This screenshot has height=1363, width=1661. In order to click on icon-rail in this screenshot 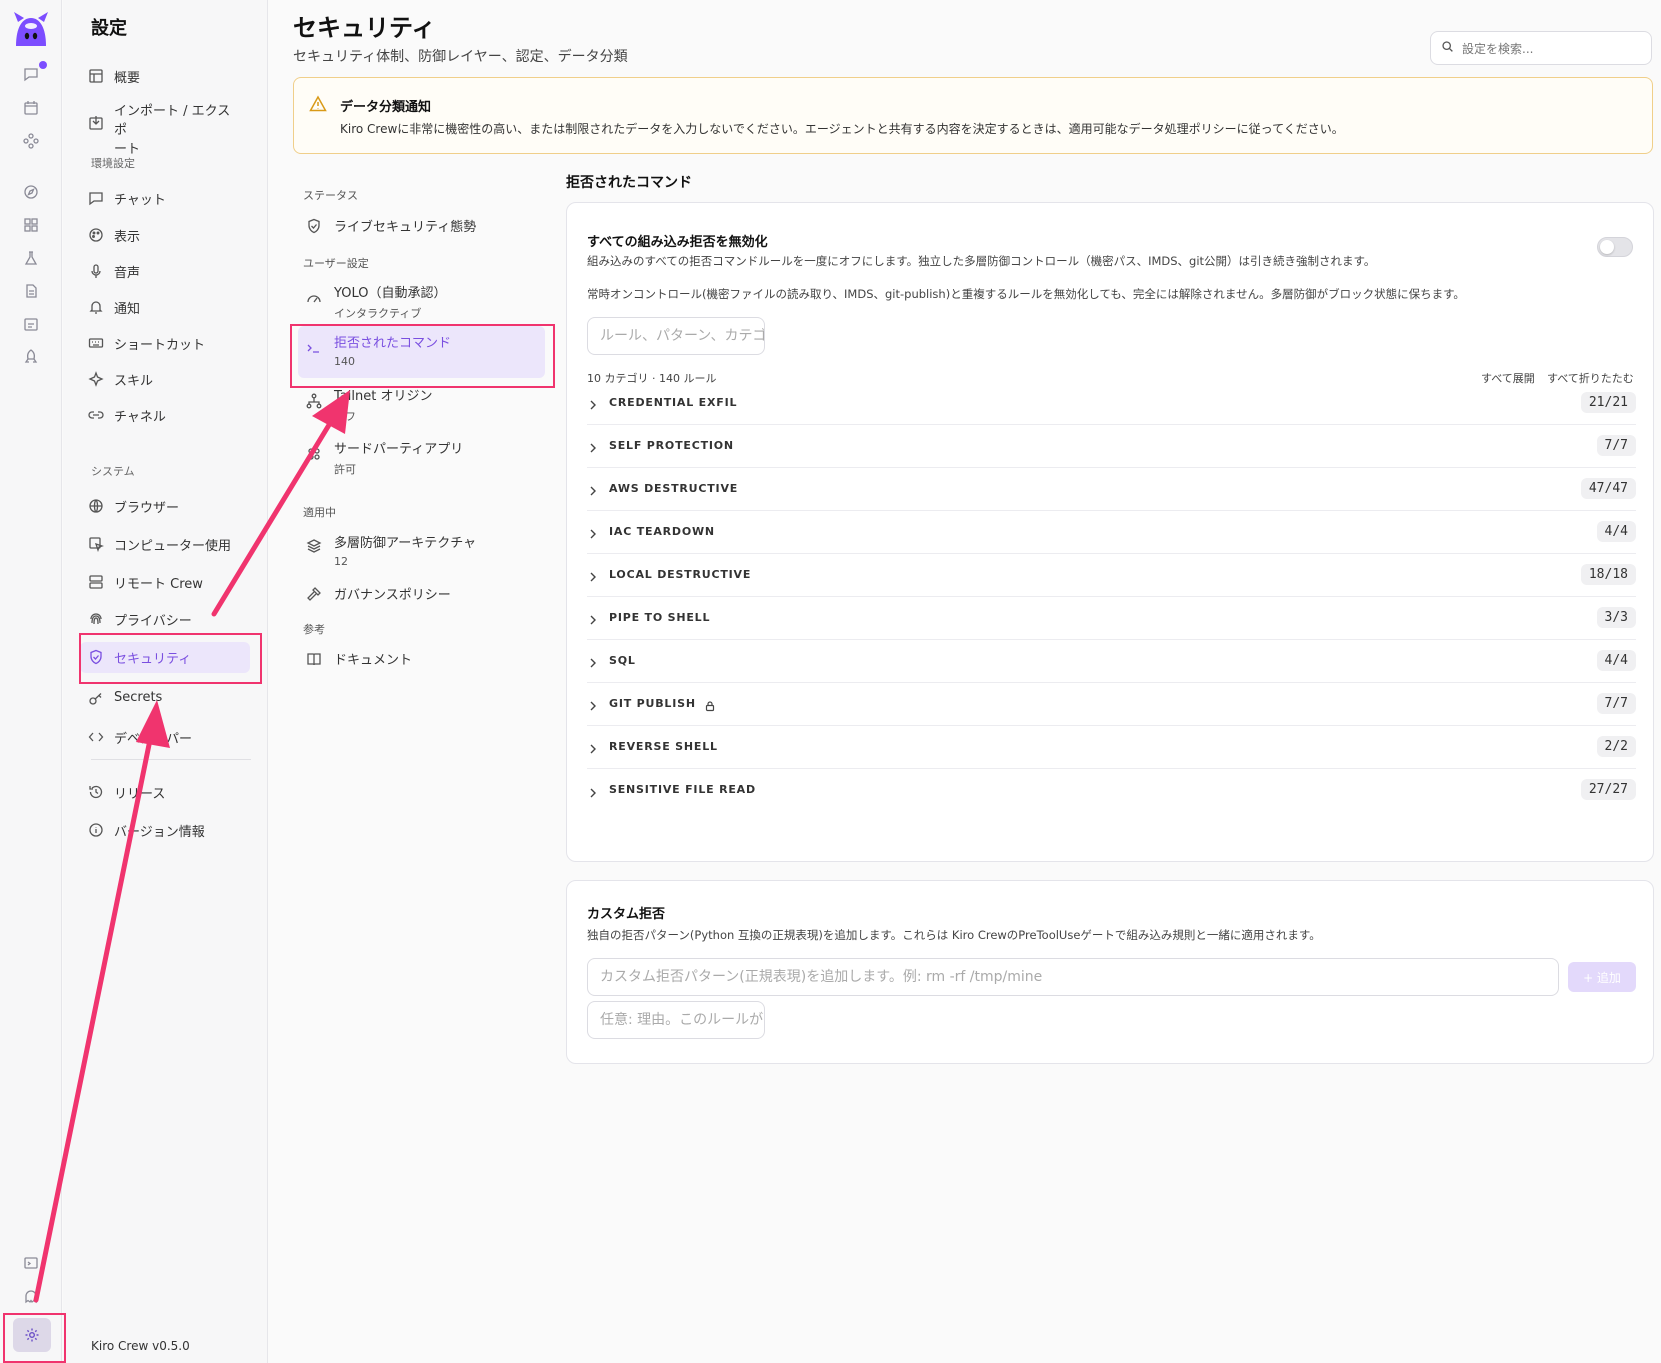, I will do `click(31, 681)`.